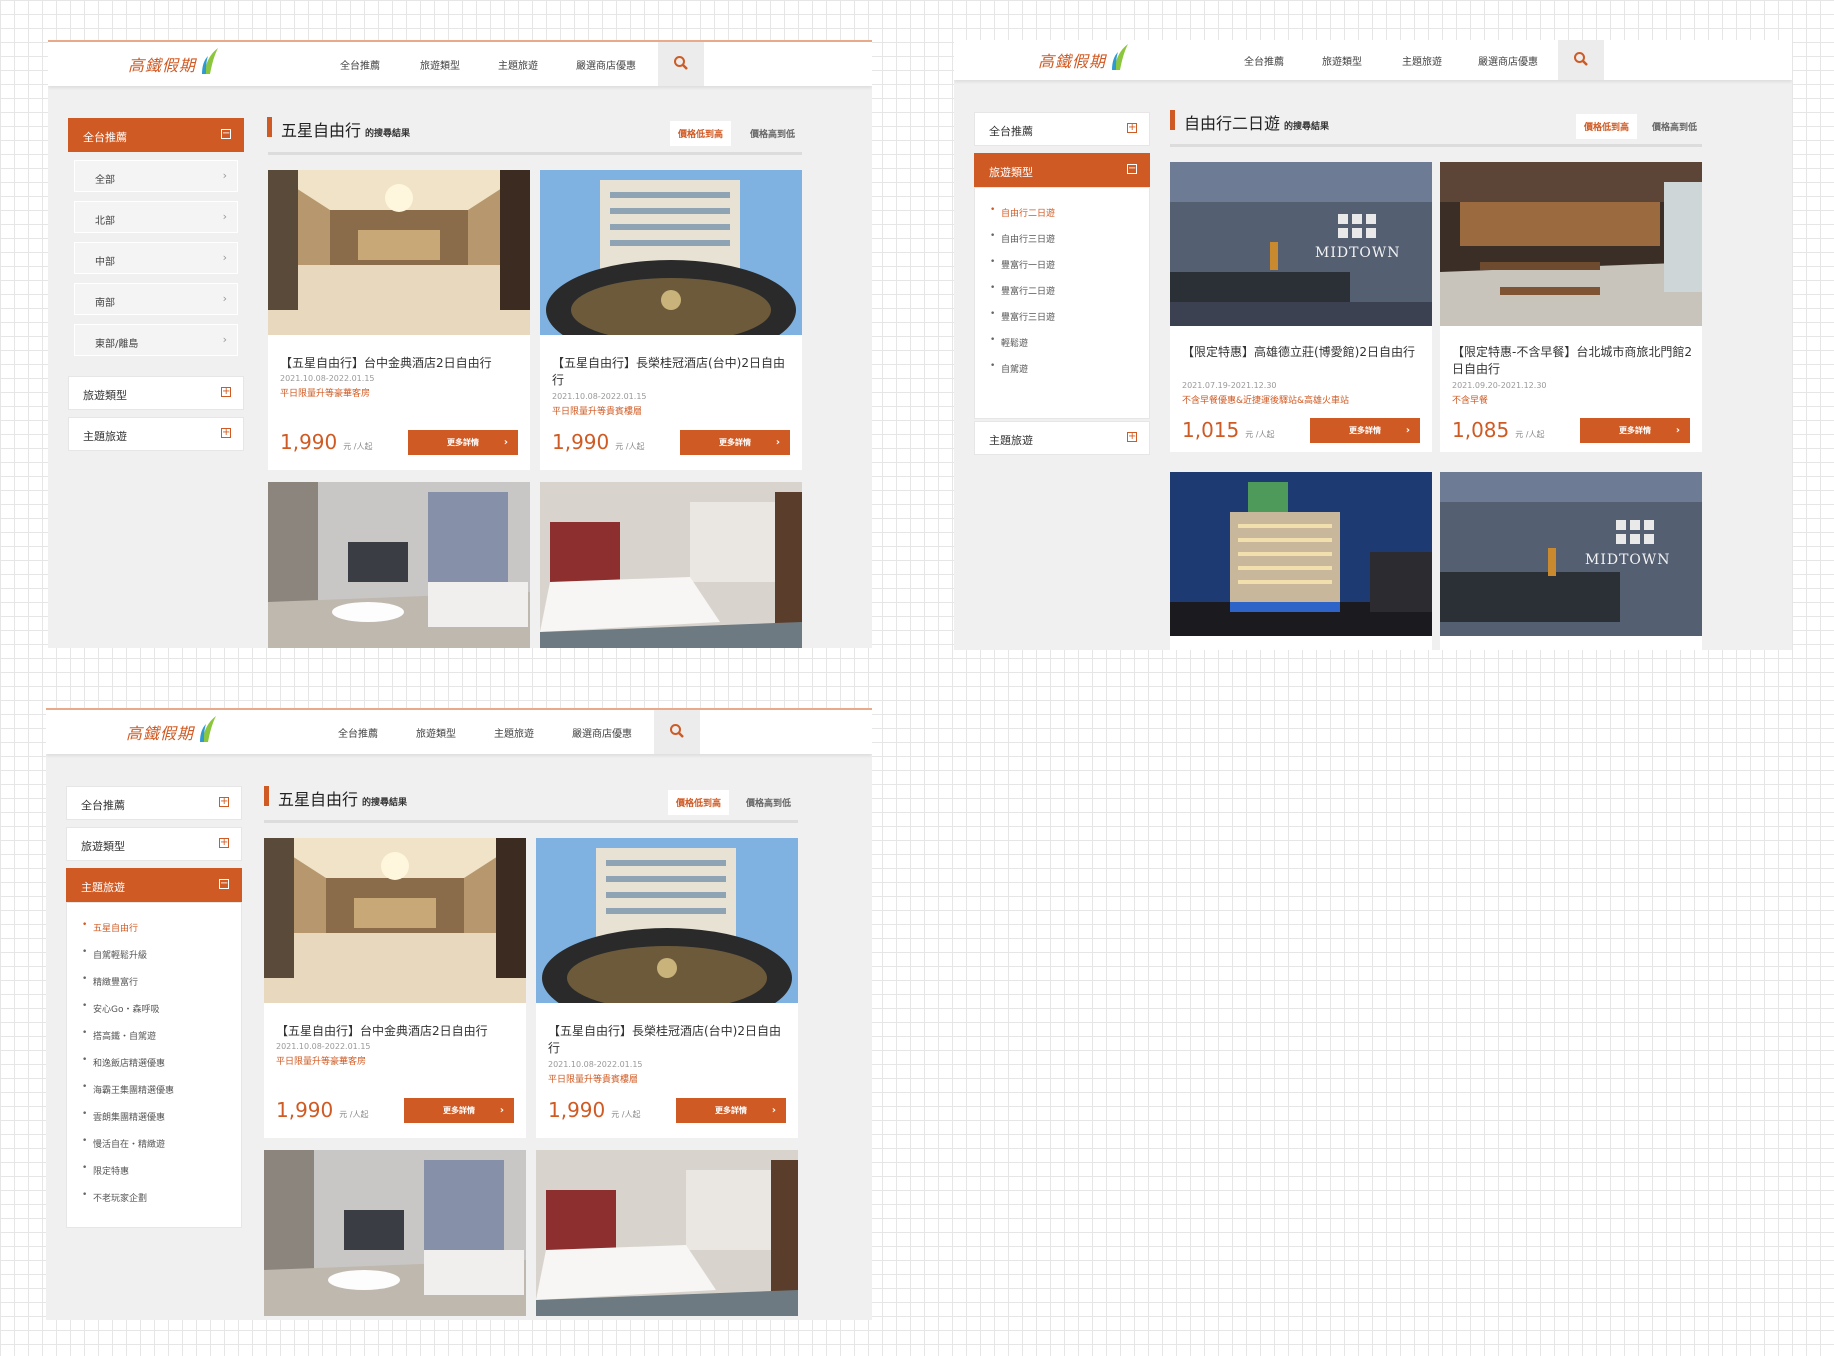 The width and height of the screenshot is (1834, 1356). What do you see at coordinates (128, 1089) in the screenshot?
I see `theme-item: 海霸王集團精選優惠` at bounding box center [128, 1089].